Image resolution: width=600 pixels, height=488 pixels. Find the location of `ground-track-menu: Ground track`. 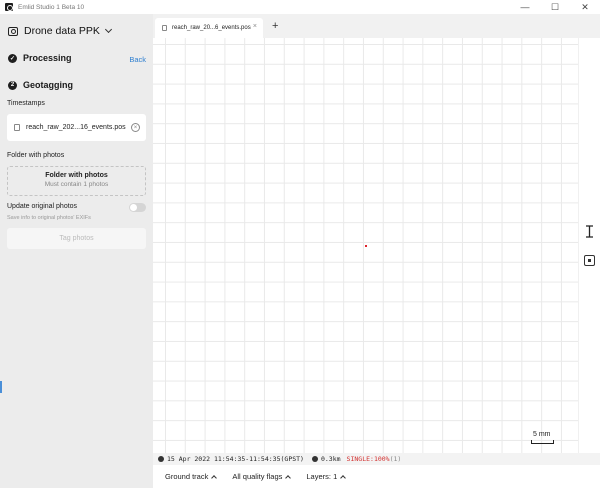

ground-track-menu: Ground track is located at coordinates (191, 476).